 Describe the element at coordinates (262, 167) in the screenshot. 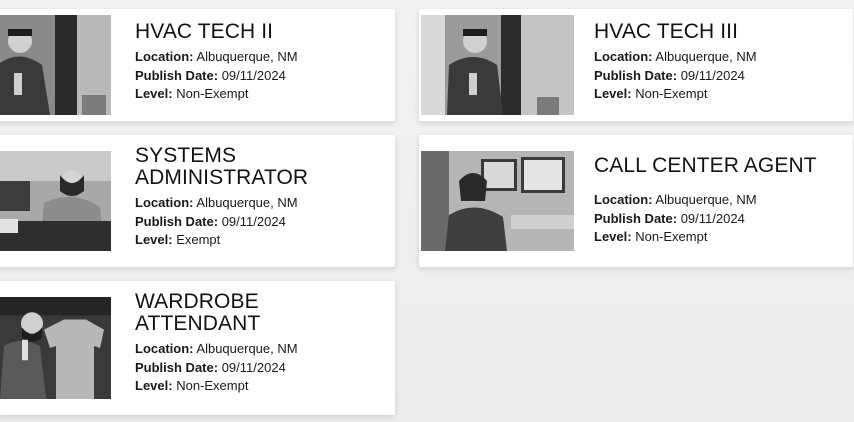

I see `job-title: SYSTEMS ADMINISTRATOR` at that location.